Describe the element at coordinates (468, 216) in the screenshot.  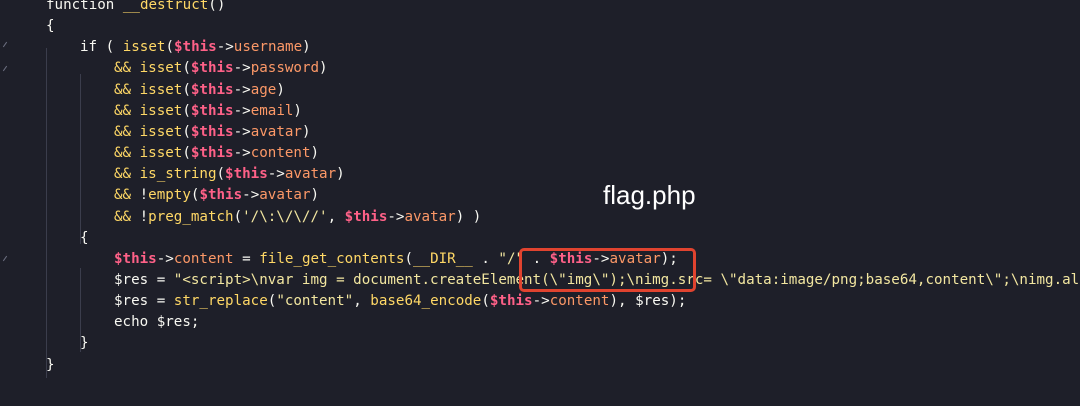
I see `code-token: ) )` at that location.